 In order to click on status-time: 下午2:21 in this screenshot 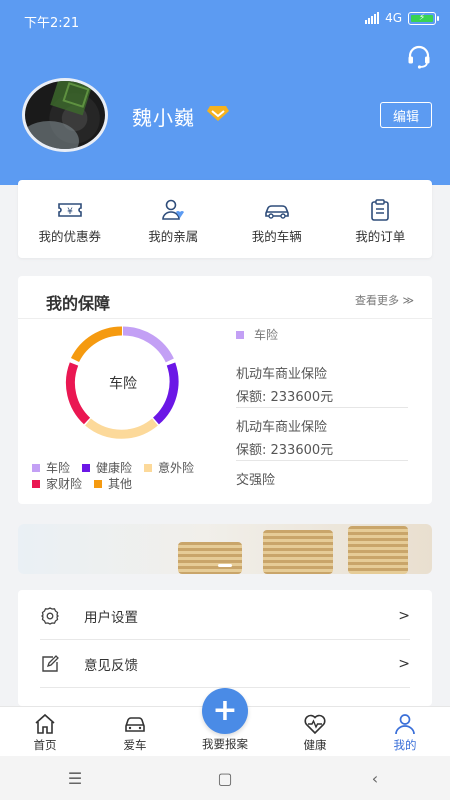, I will do `click(52, 23)`.